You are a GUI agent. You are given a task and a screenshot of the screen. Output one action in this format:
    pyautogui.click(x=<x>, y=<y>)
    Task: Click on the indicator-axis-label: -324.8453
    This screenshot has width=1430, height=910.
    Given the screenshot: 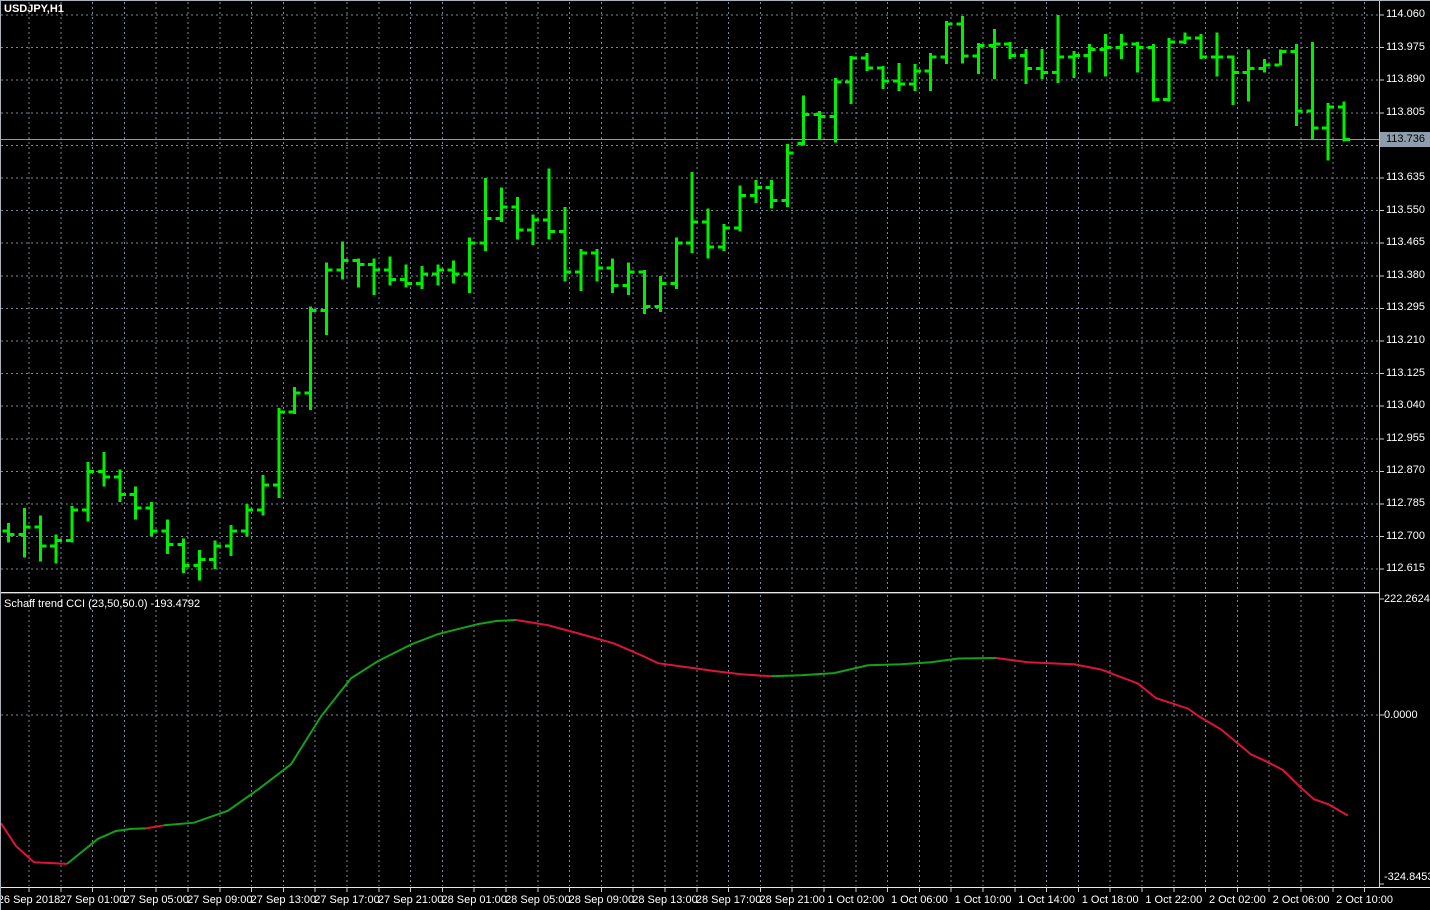 What is the action you would take?
    pyautogui.click(x=1407, y=877)
    